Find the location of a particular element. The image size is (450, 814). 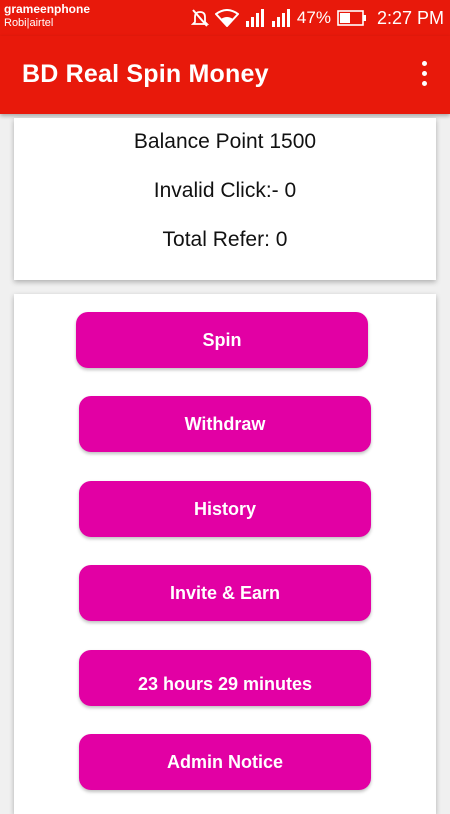

battery-percent: 47% is located at coordinates (313, 17).